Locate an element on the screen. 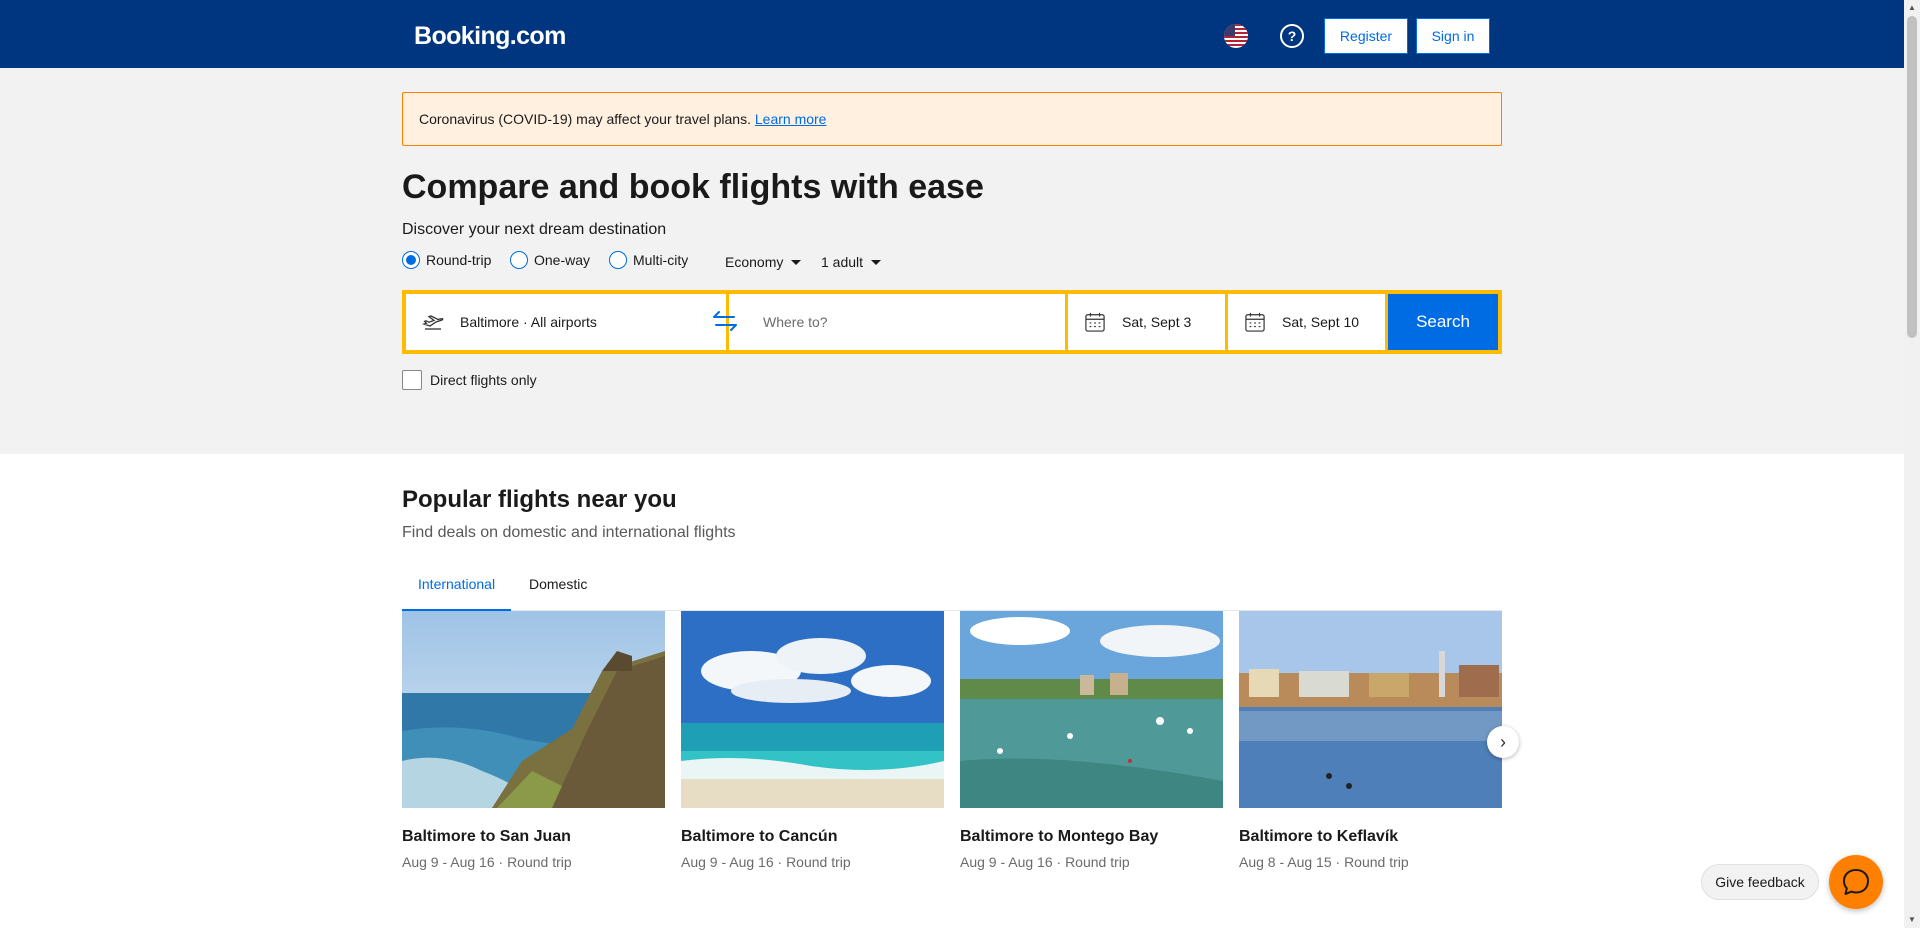 The height and width of the screenshot is (928, 1920). sign-in-button: Sign in is located at coordinates (1453, 36).